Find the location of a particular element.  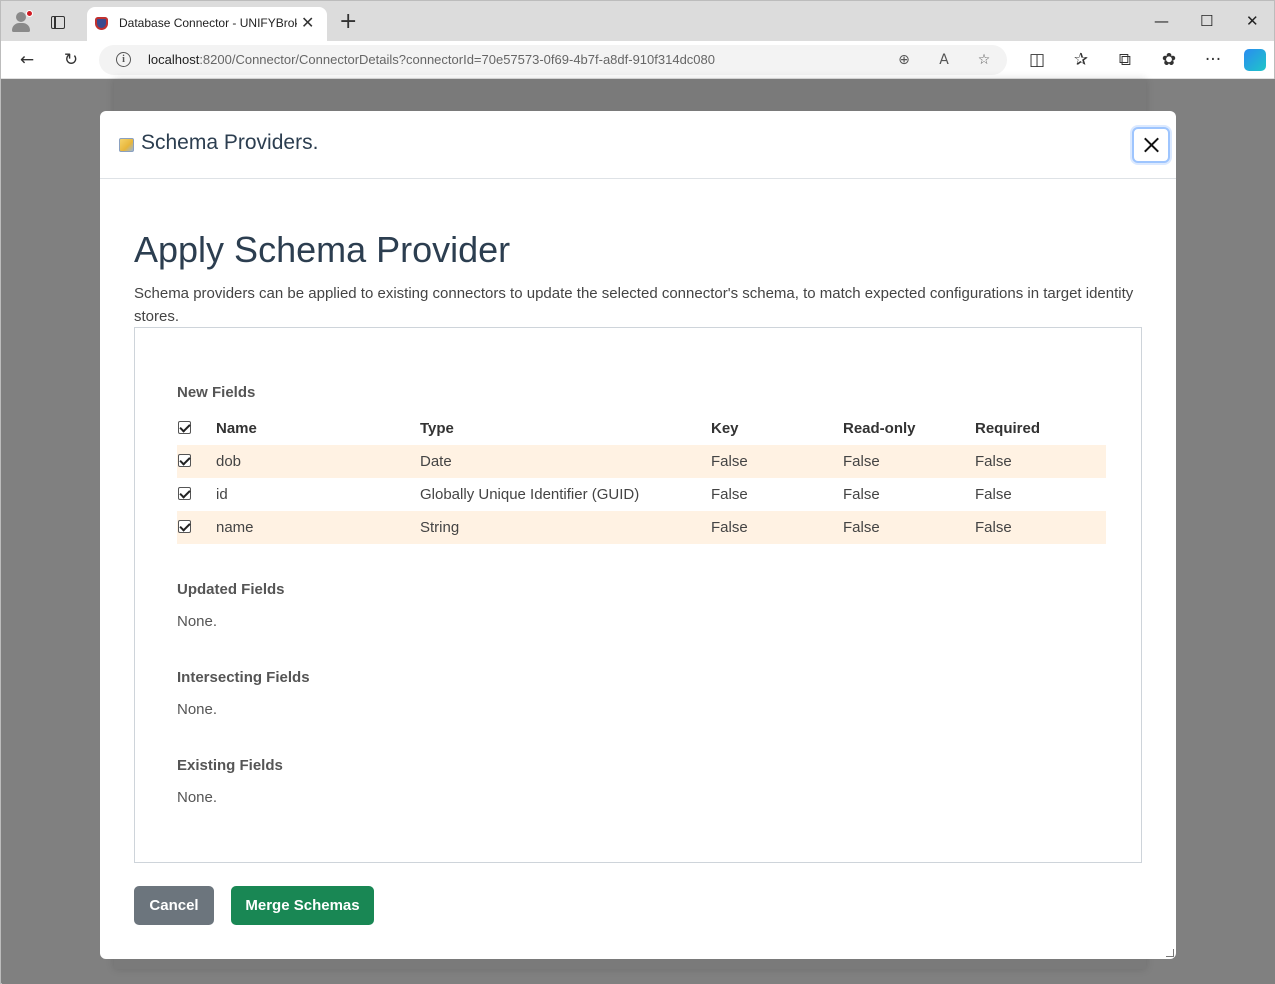

zoom-icon: ⊕ is located at coordinates (904, 60).